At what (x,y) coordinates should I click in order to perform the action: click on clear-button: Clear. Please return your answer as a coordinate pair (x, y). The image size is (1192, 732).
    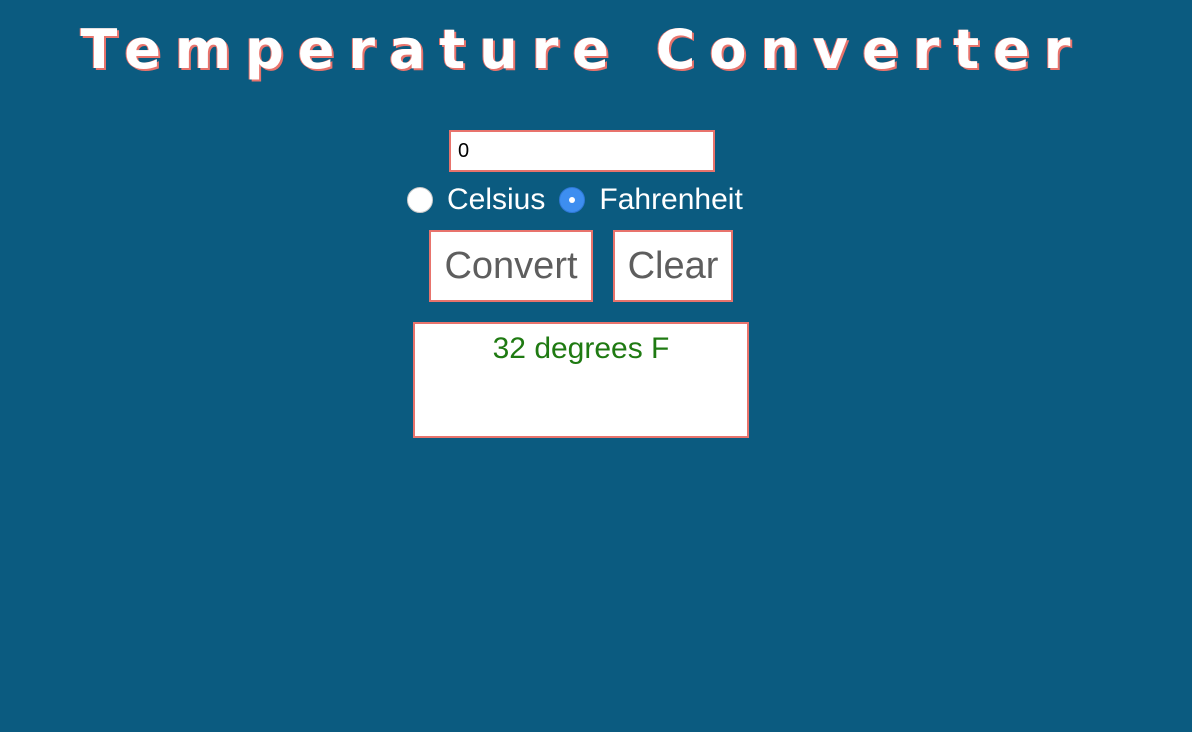
    Looking at the image, I should click on (673, 266).